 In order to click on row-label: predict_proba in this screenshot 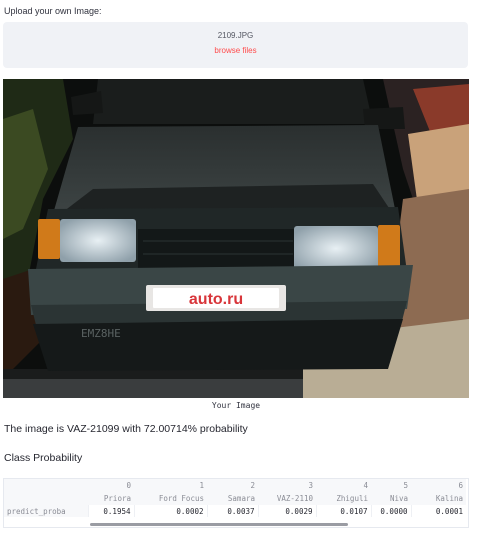, I will do `click(46, 511)`.